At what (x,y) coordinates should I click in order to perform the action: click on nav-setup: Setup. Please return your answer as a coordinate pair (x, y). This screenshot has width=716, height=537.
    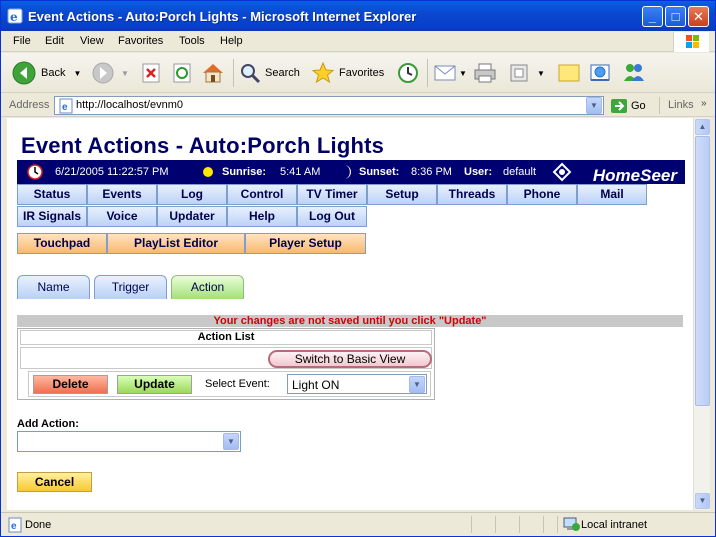
    Looking at the image, I should click on (402, 194).